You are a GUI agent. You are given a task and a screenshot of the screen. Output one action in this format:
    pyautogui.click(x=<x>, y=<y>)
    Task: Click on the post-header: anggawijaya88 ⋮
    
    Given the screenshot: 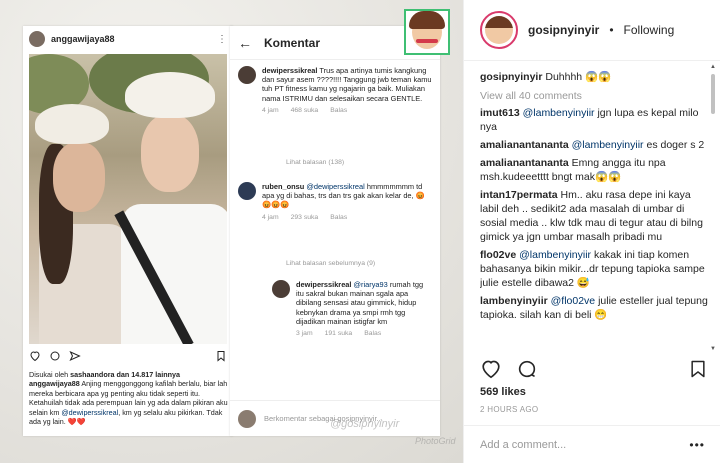 What is the action you would take?
    pyautogui.click(x=128, y=39)
    